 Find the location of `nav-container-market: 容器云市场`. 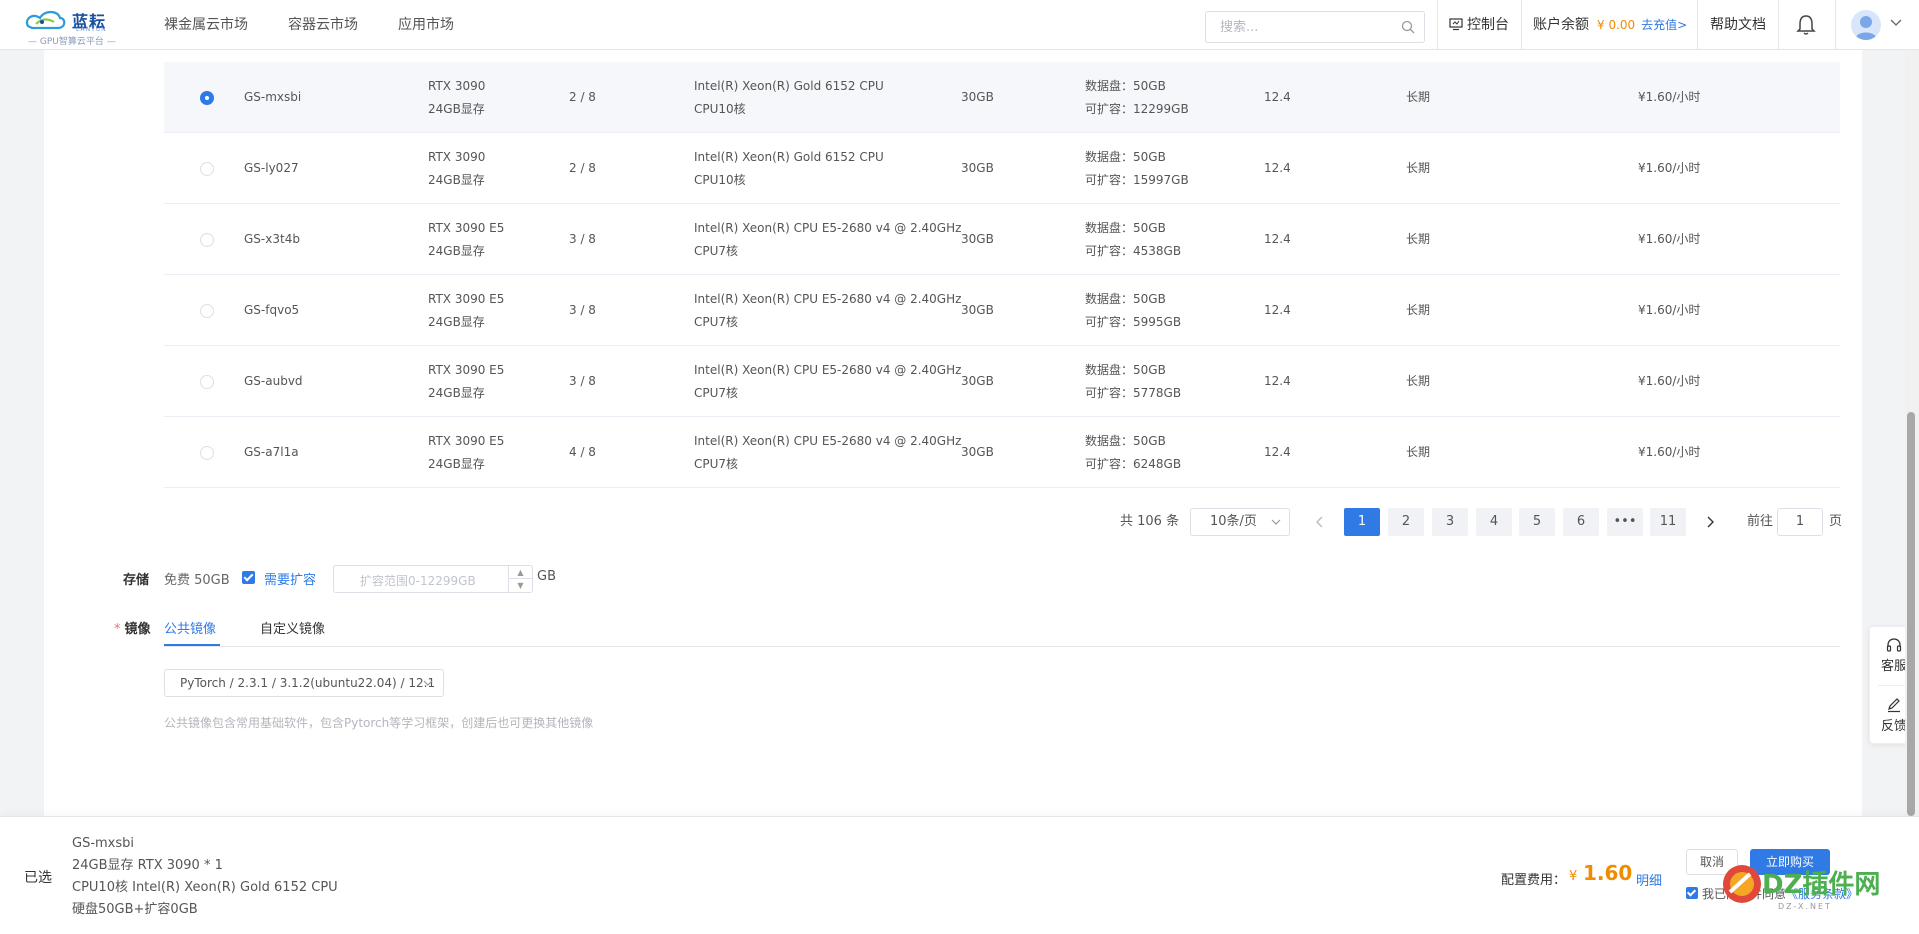

nav-container-market: 容器云市场 is located at coordinates (323, 25).